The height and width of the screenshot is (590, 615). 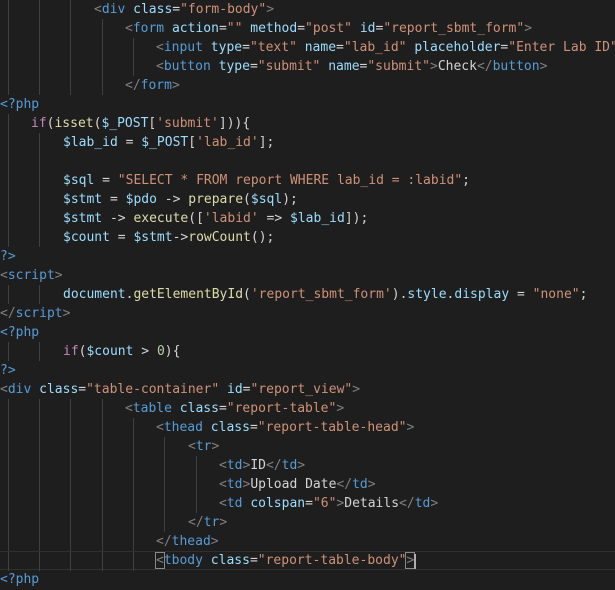 I want to click on code-token: =, so click(x=222, y=408).